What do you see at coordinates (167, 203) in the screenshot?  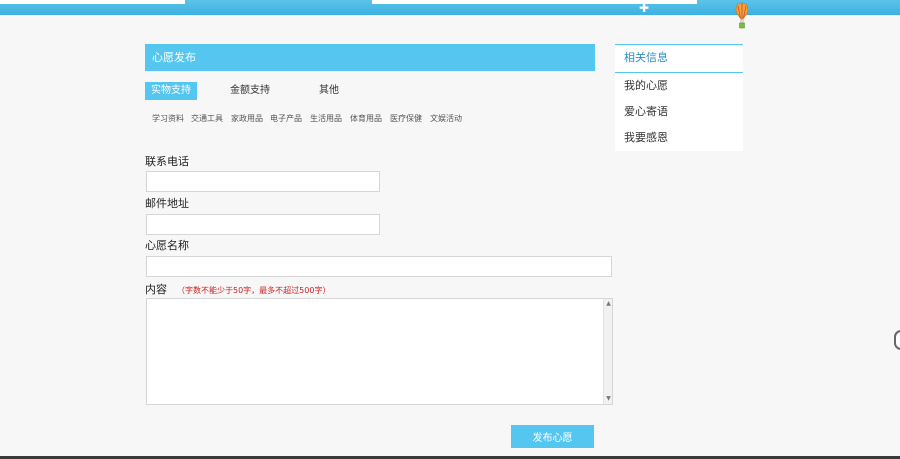 I see `email-label: 邮件地址` at bounding box center [167, 203].